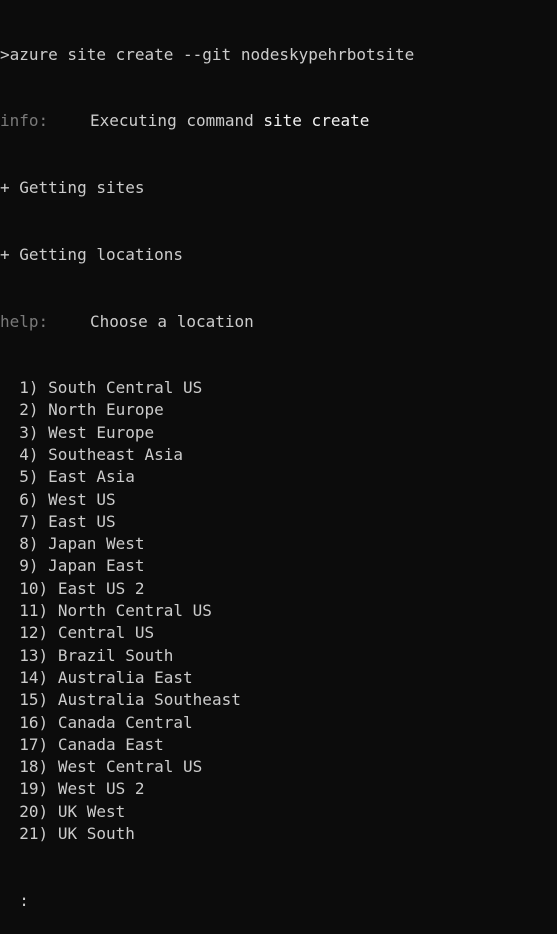 Image resolution: width=557 pixels, height=934 pixels. Describe the element at coordinates (278, 700) in the screenshot. I see `location-option: 15) Australia Southeast` at that location.